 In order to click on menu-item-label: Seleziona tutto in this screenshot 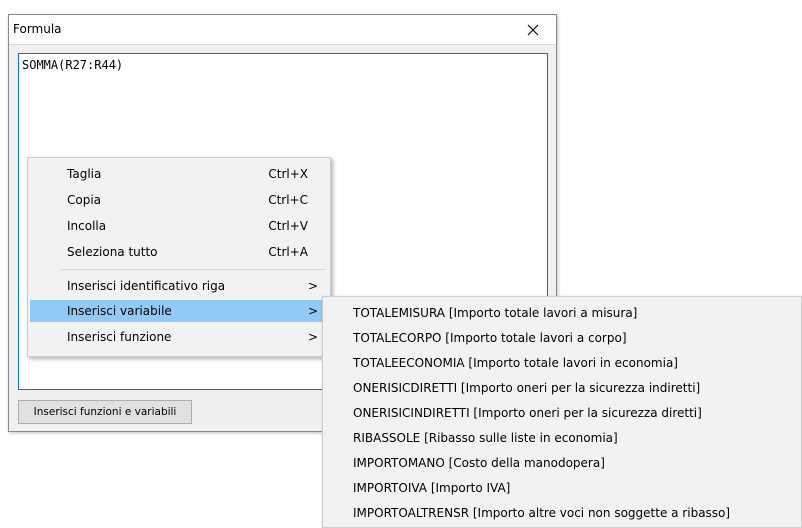, I will do `click(112, 252)`.